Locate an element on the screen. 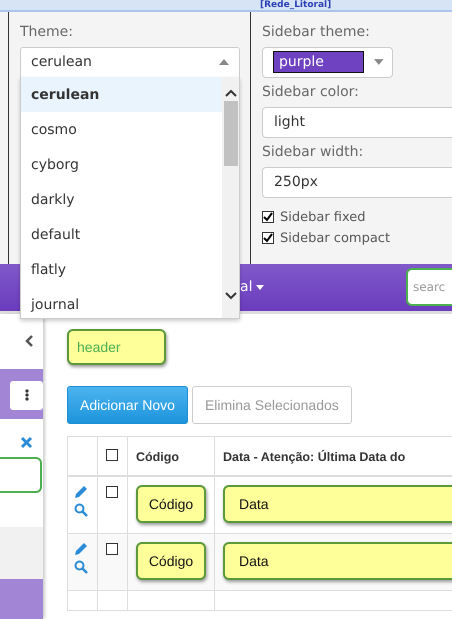 This screenshot has width=452, height=619. sidebar-color-label: Sidebar color: is located at coordinates (311, 92).